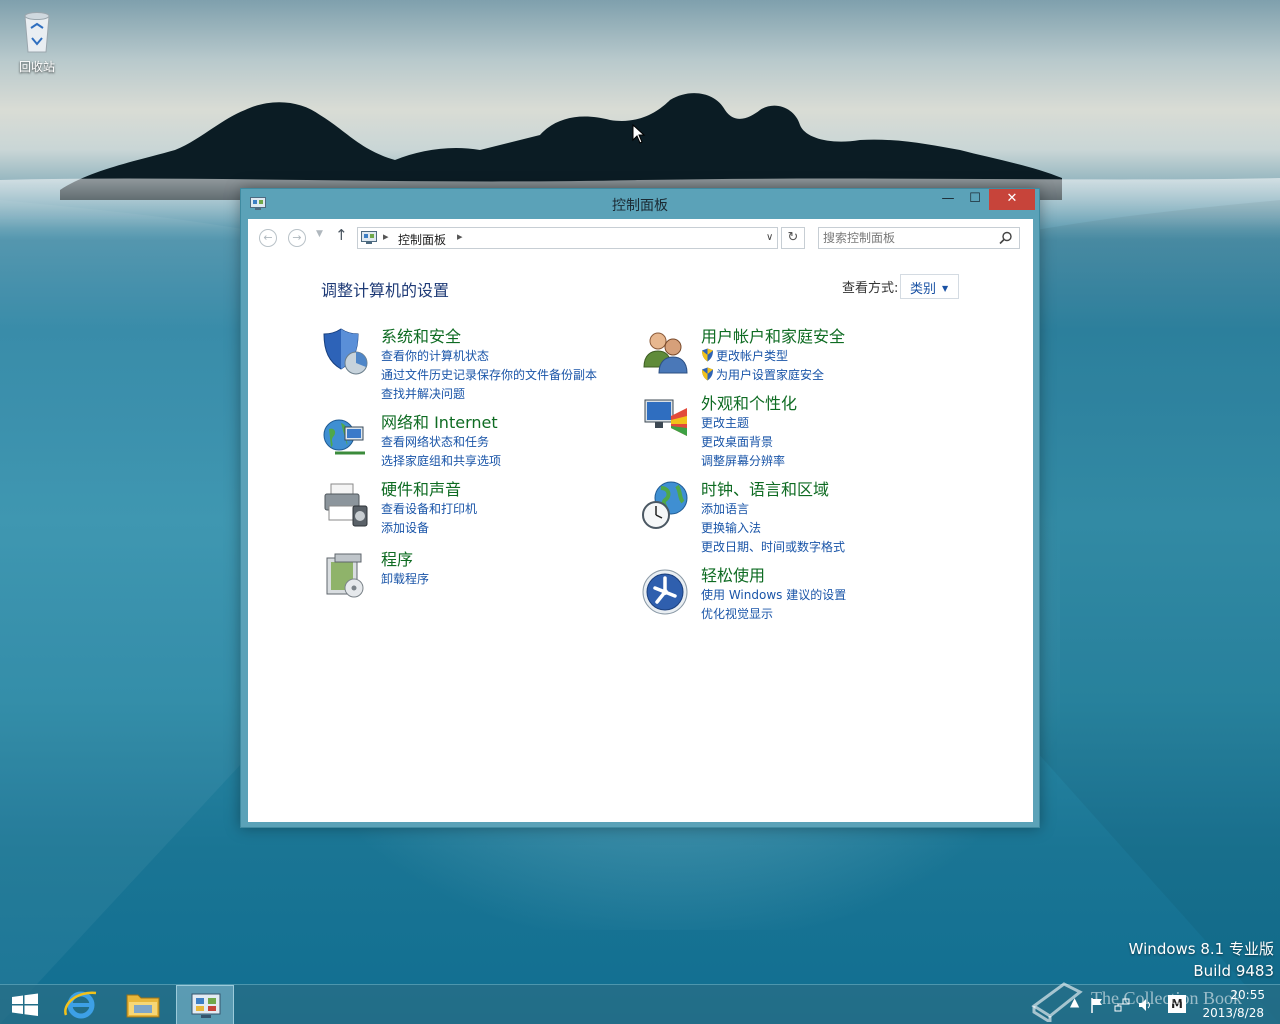 Image resolution: width=1280 pixels, height=1024 pixels. I want to click on taskbar-file-explorer, so click(143, 1004).